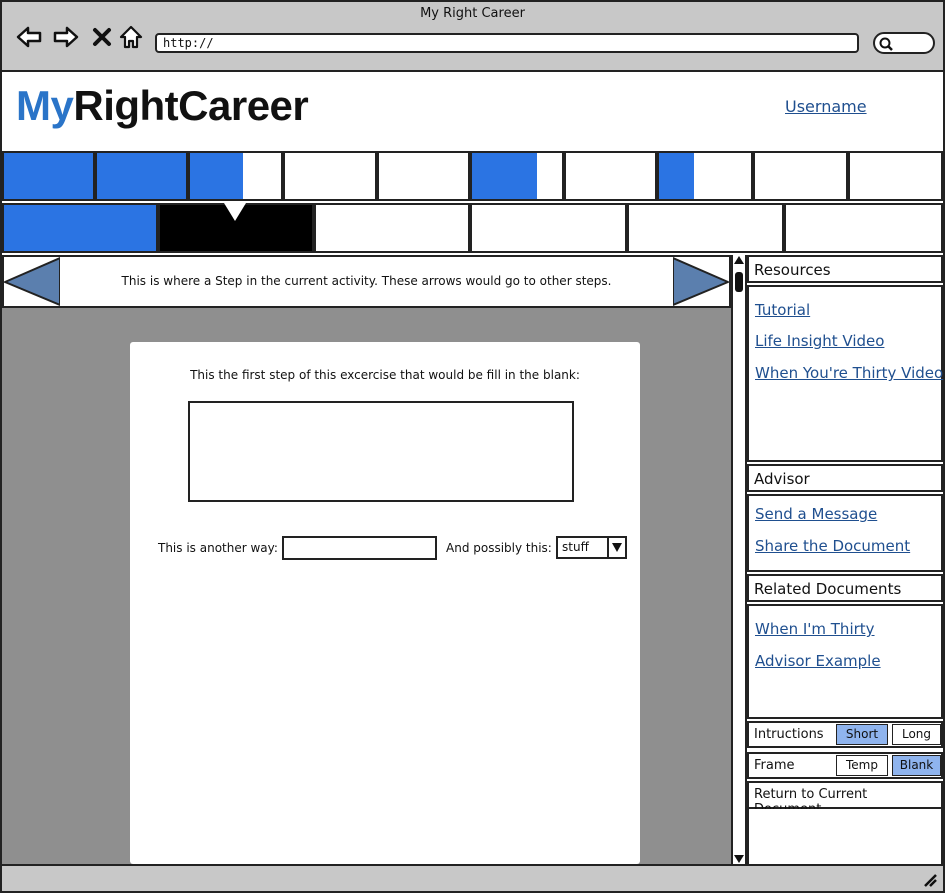  I want to click on resource-link-life-insight-video: Life Insight Video, so click(819, 341).